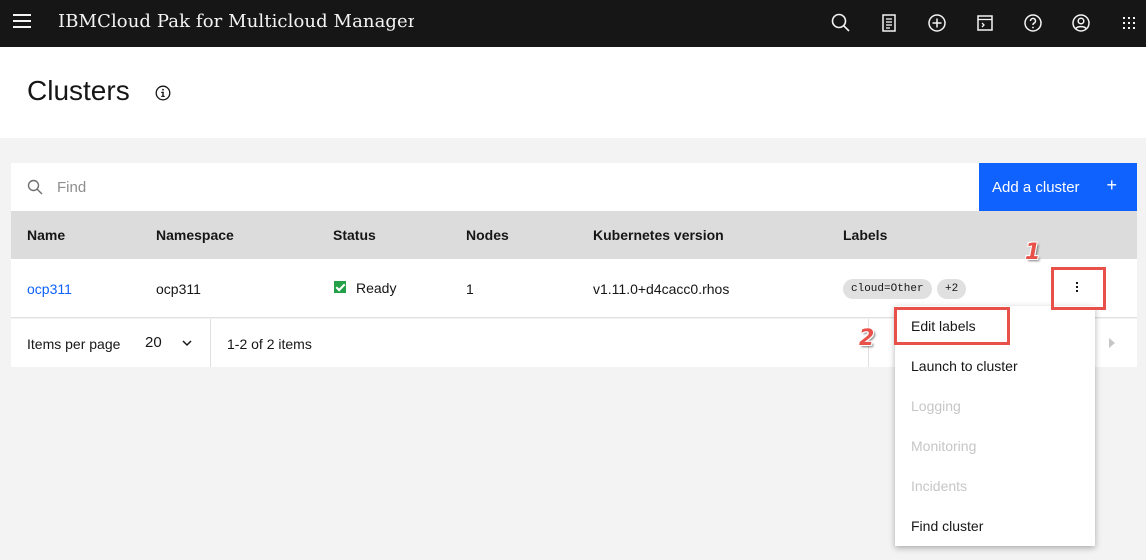 This screenshot has height=560, width=1146. I want to click on items-range: 1-2 of 2 items, so click(269, 344).